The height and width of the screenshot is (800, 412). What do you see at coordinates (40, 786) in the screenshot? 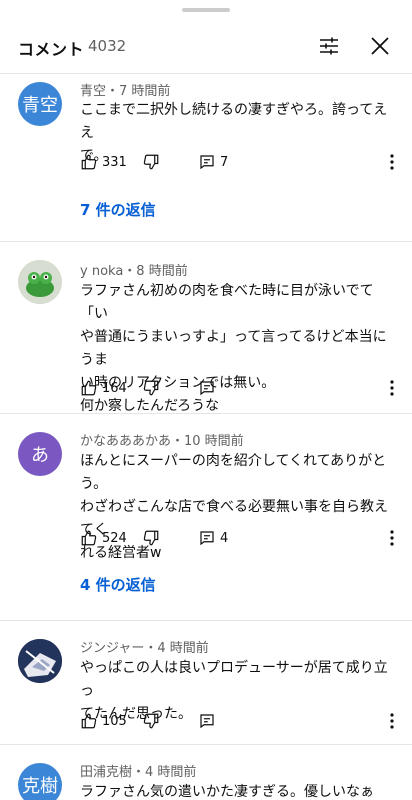
I see `avatar-text: 克樹` at bounding box center [40, 786].